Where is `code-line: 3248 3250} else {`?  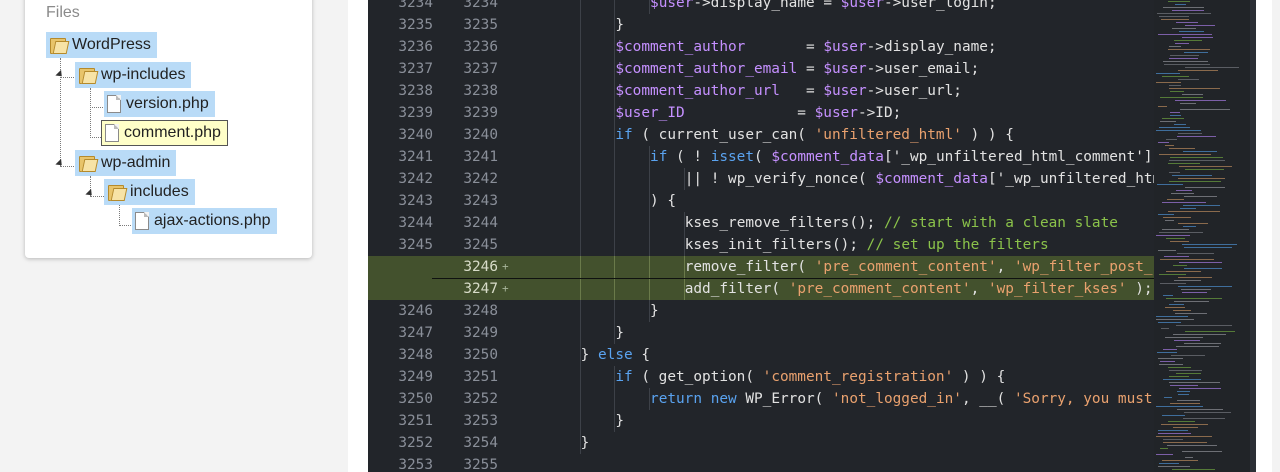 code-line: 3248 3250} else { is located at coordinates (761, 355).